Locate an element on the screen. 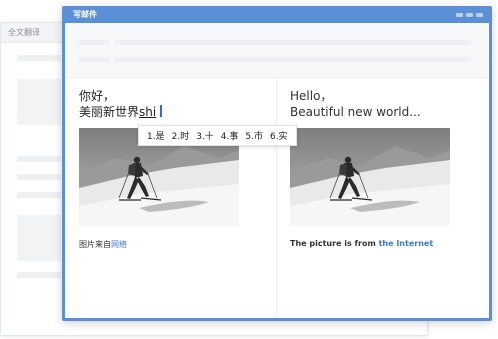 This screenshot has height=339, width=498. window-controls is located at coordinates (469, 15).